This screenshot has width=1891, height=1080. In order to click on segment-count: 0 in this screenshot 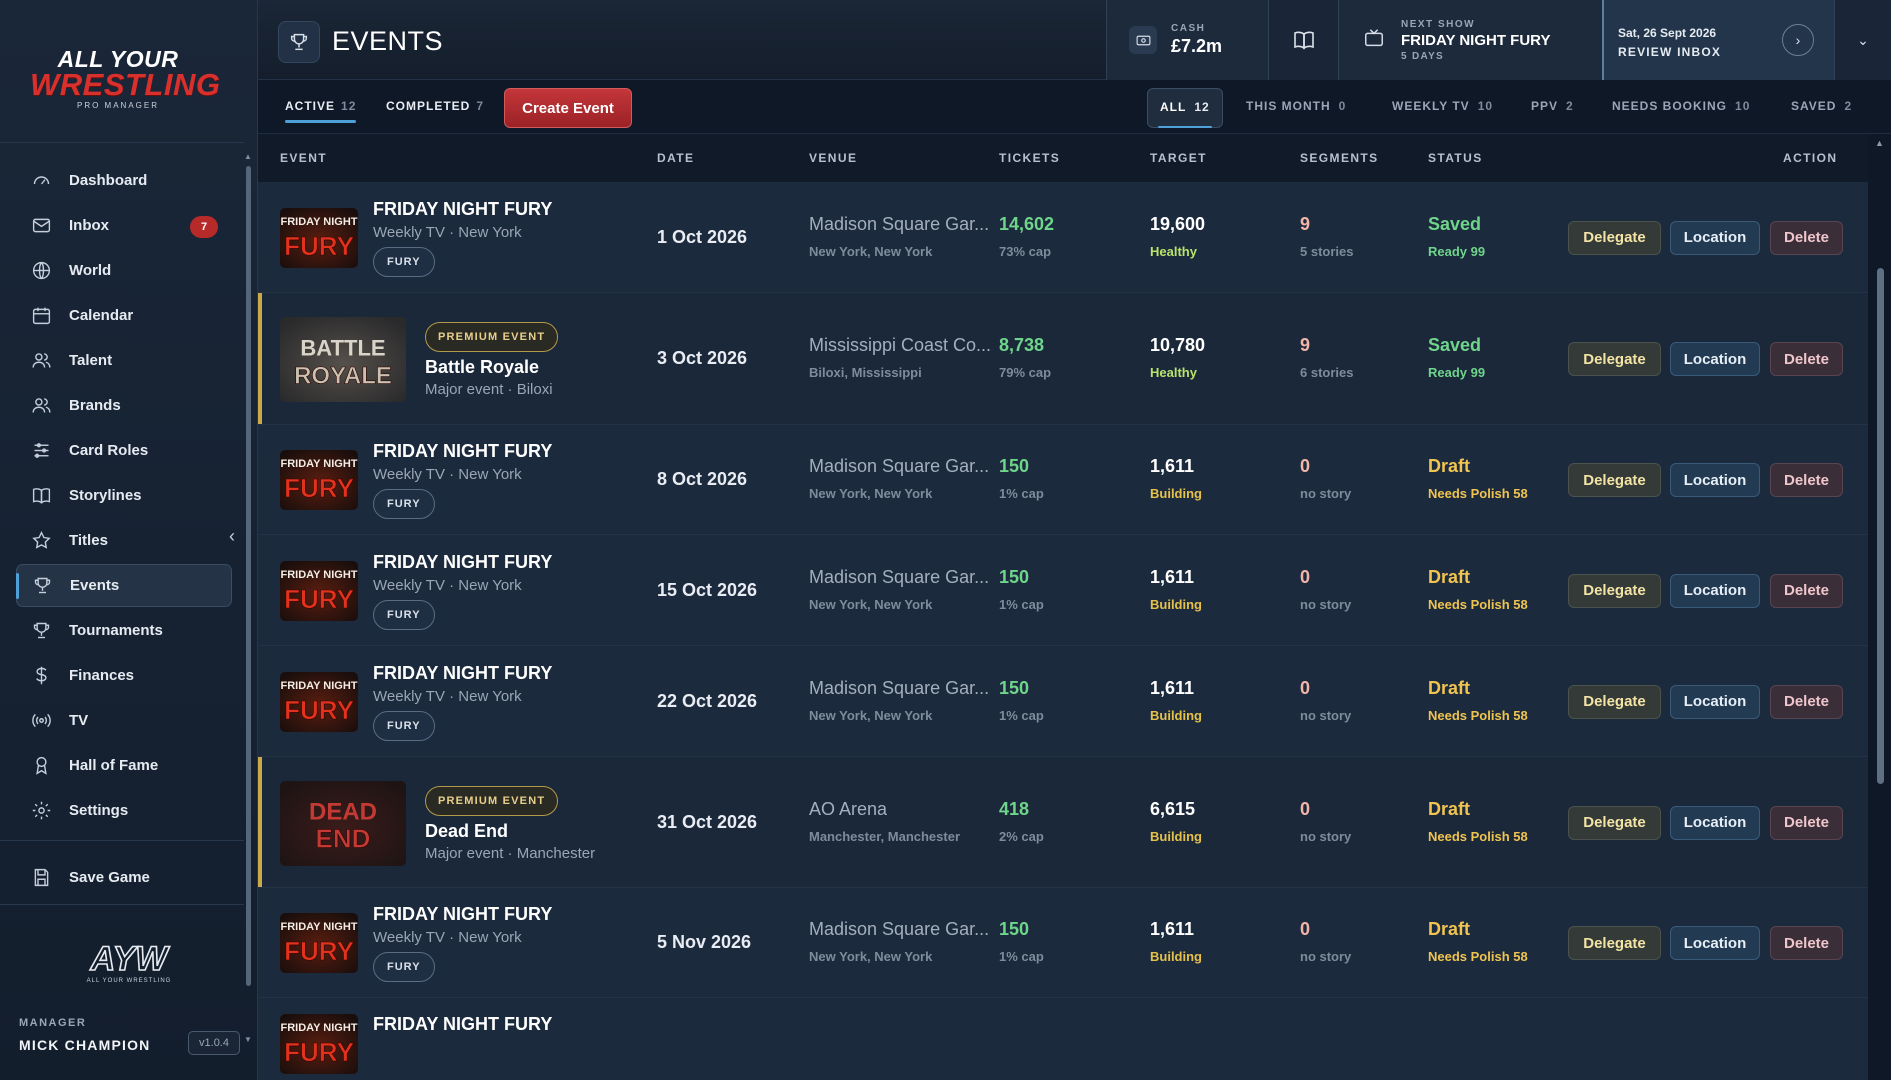, I will do `click(1305, 466)`.